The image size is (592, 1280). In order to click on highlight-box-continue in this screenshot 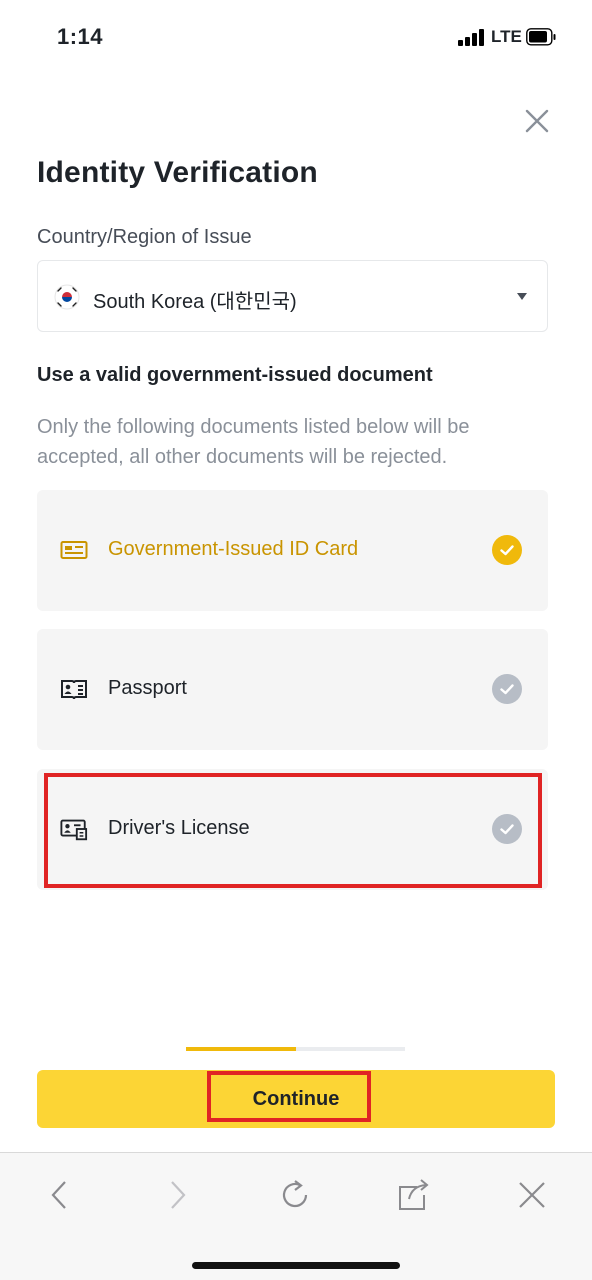, I will do `click(289, 1096)`.